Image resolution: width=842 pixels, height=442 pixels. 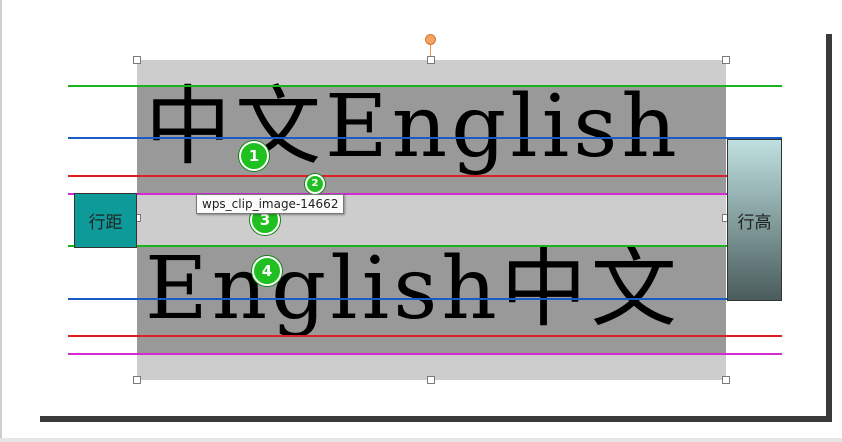 What do you see at coordinates (425, 354) in the screenshot?
I see `line2-bottom-guide` at bounding box center [425, 354].